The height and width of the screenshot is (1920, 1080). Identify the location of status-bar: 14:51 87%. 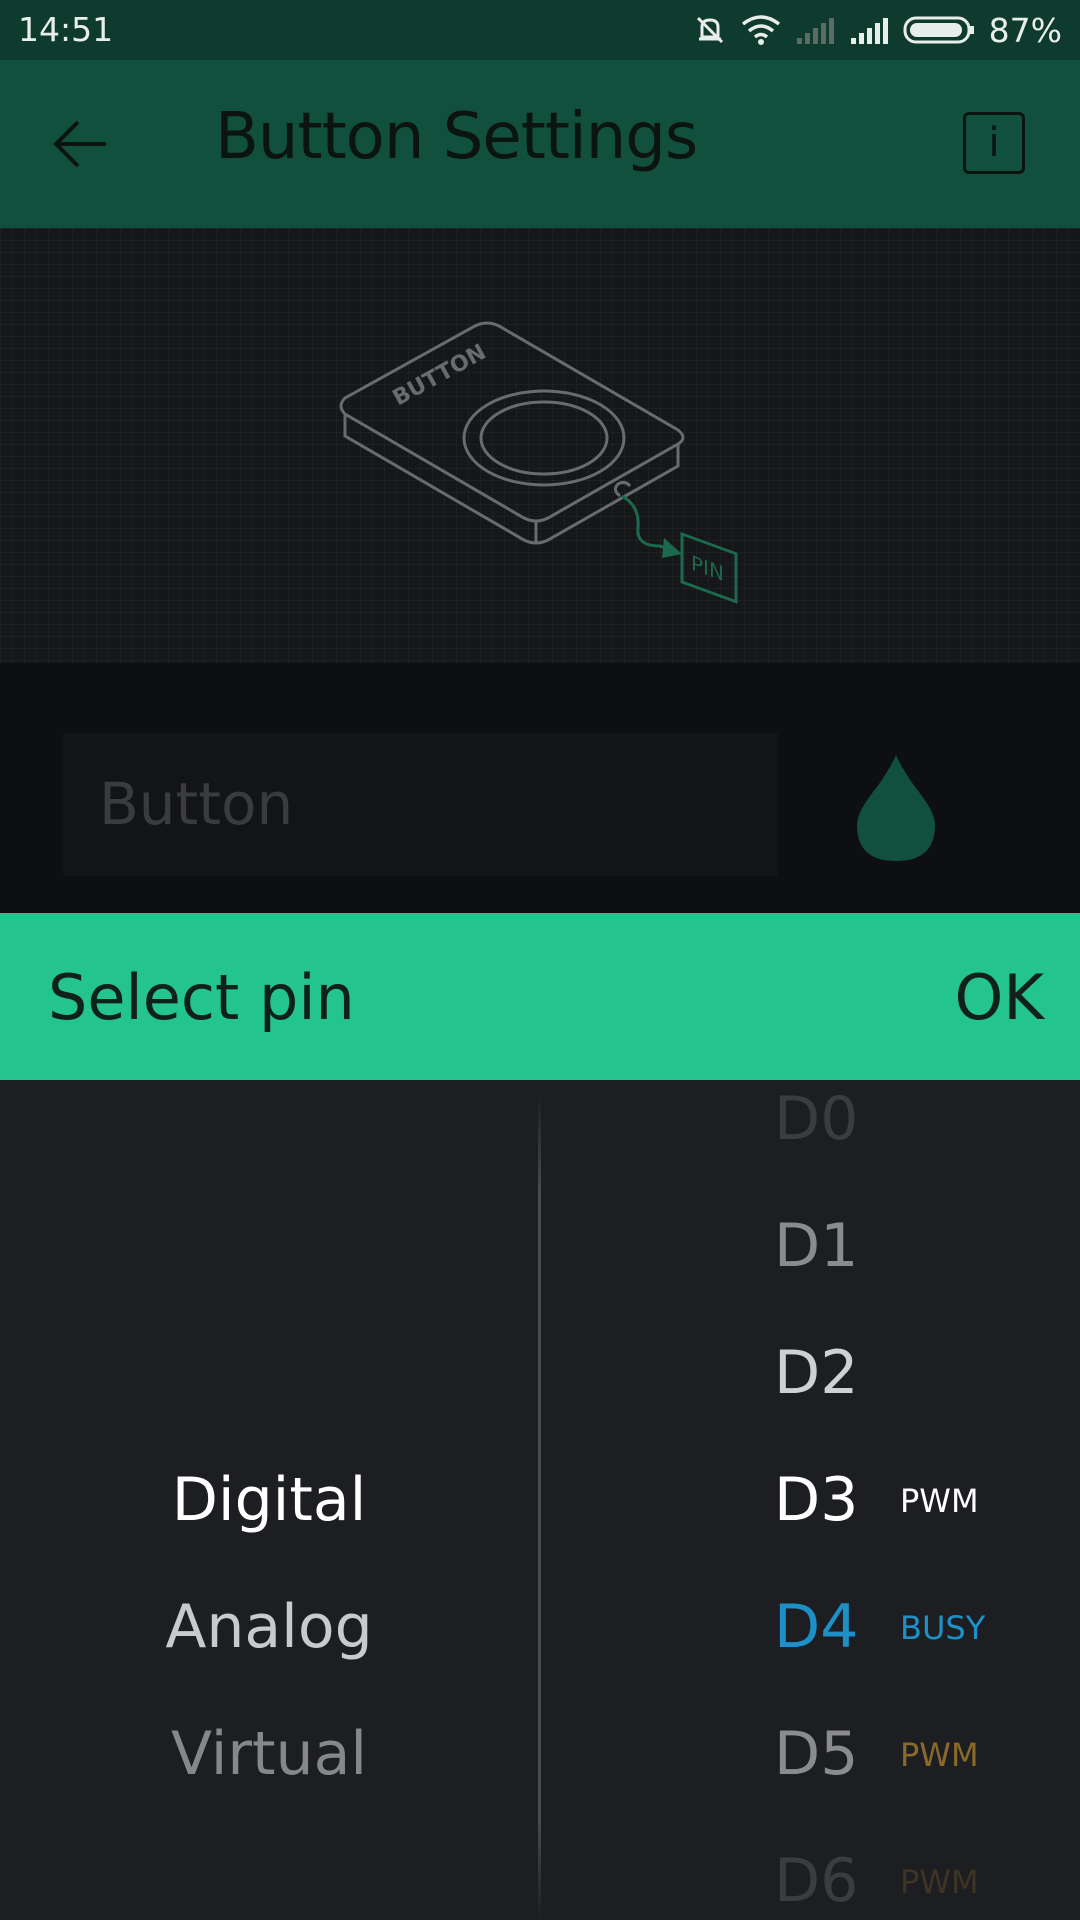
(540, 30).